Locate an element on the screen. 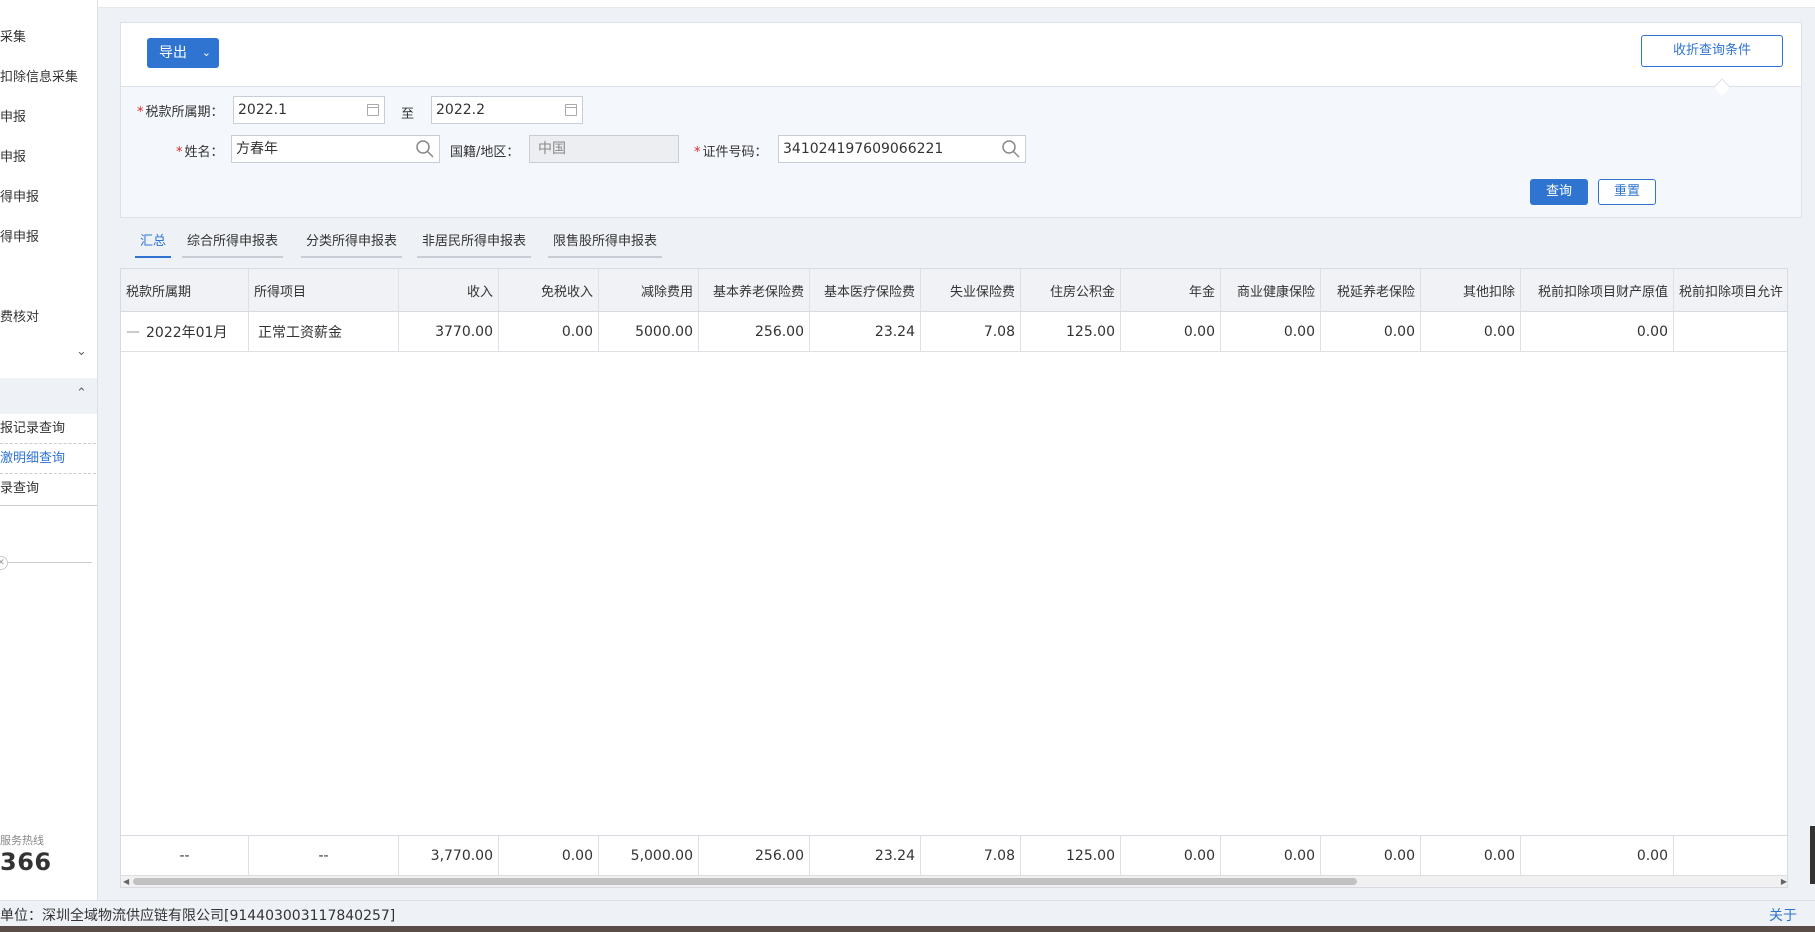 Image resolution: width=1815 pixels, height=932 pixels. hotline-number: 366 is located at coordinates (26, 862).